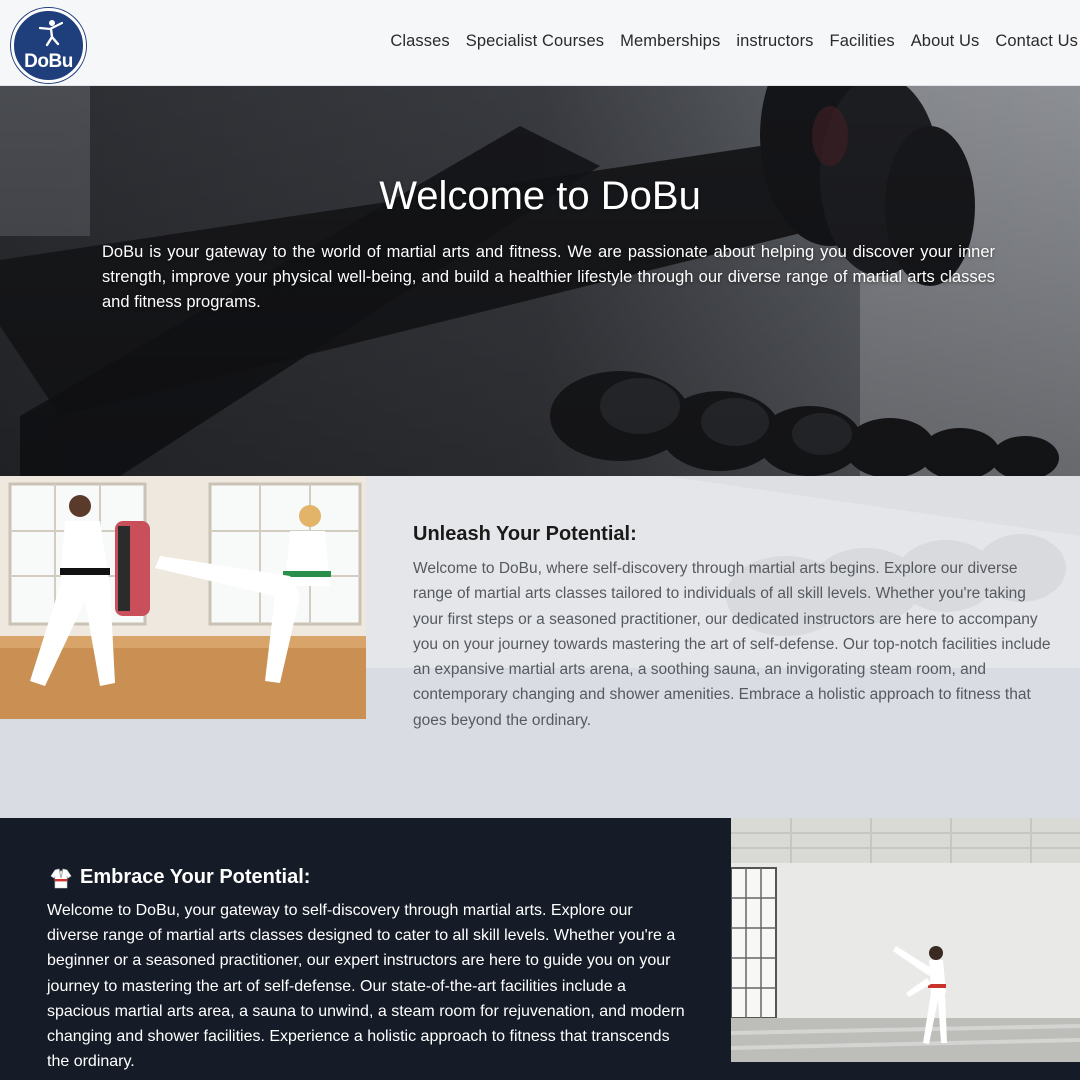 The height and width of the screenshot is (1080, 1080). Describe the element at coordinates (774, 41) in the screenshot. I see `nav-instructors: instructors` at that location.